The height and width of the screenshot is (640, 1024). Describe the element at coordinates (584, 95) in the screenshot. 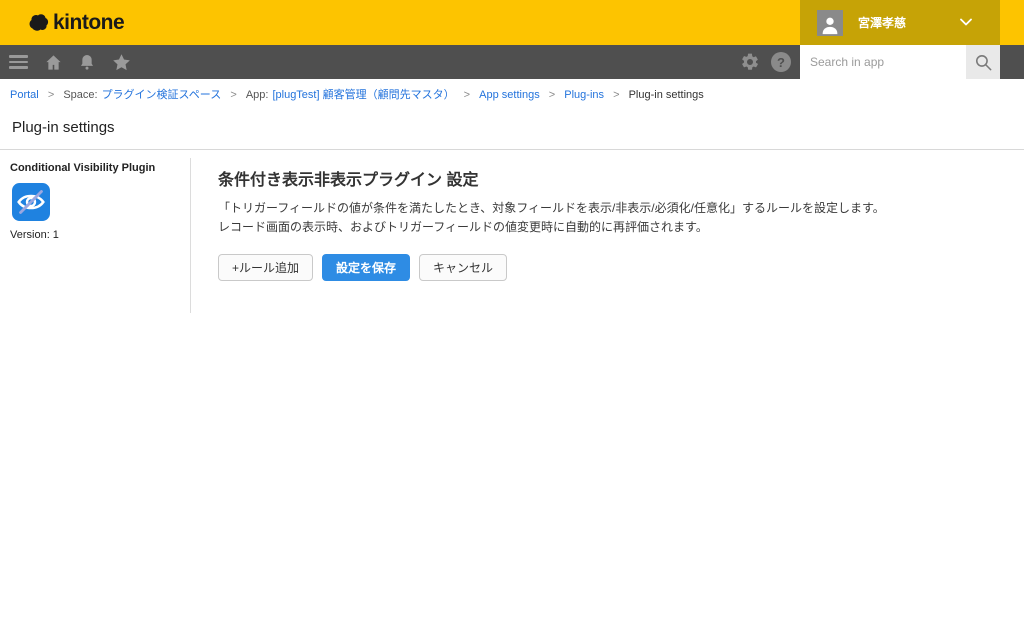

I see `breadcrumb-plugins: Plug-ins` at that location.